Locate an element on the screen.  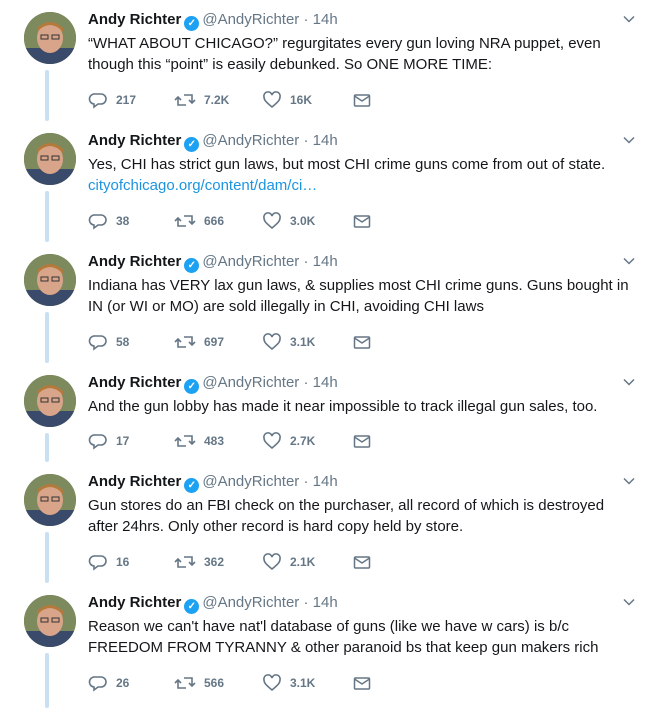
reply-button: 217 is located at coordinates (112, 100).